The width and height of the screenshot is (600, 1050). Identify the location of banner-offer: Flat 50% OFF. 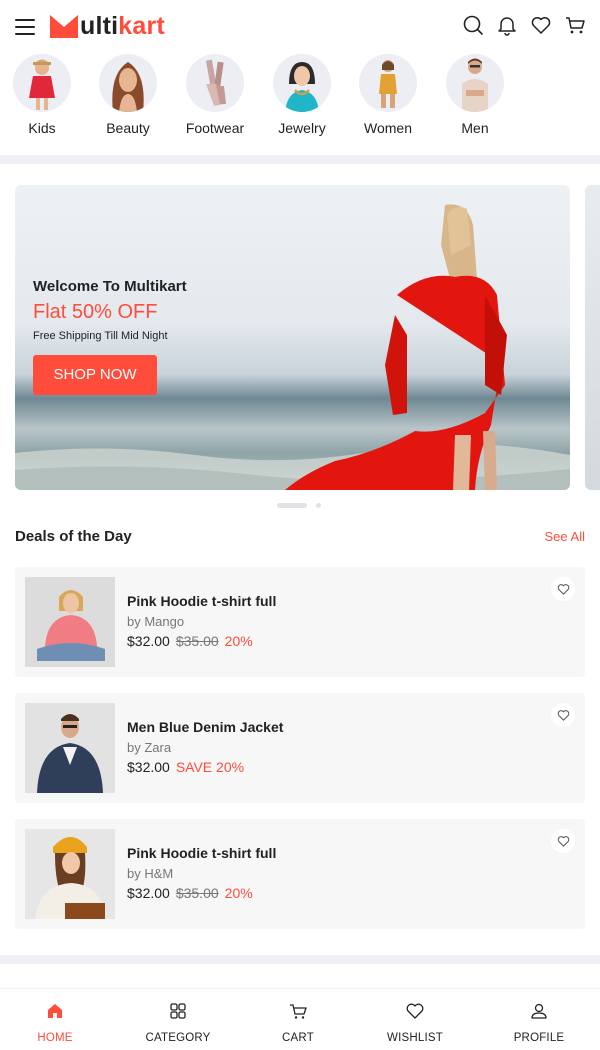
(95, 312).